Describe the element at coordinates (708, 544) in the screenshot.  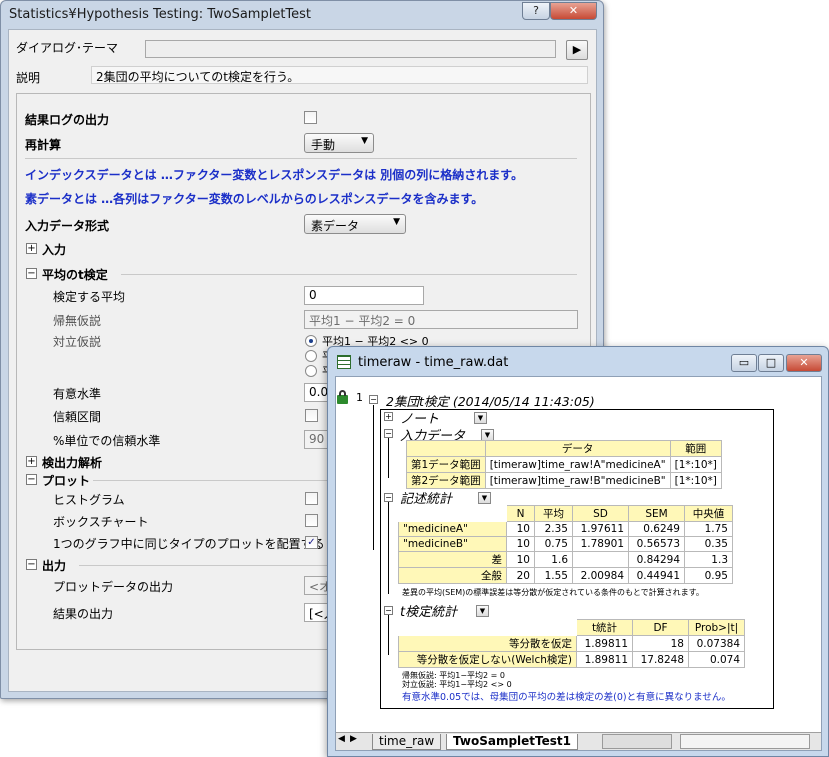
I see `table-cell: 0.35` at that location.